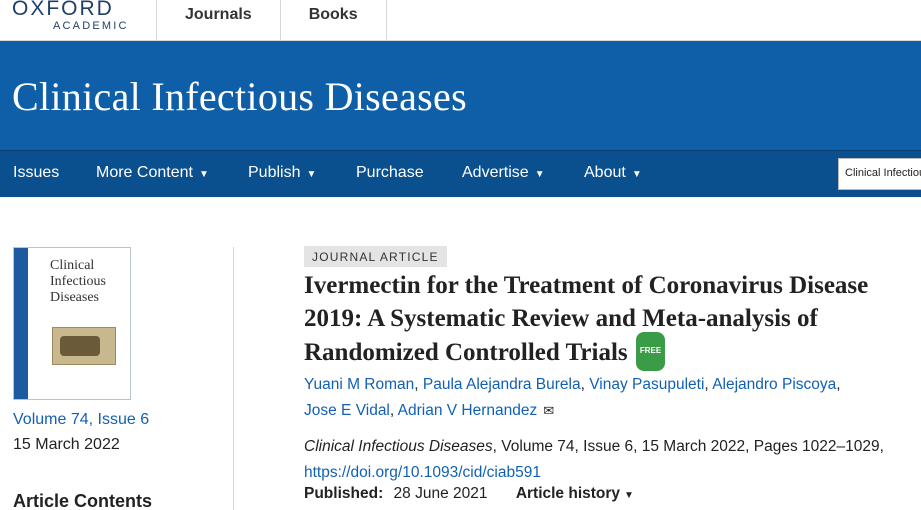 The height and width of the screenshot is (510, 921). I want to click on author-link: Jose E Vidal, so click(347, 410).